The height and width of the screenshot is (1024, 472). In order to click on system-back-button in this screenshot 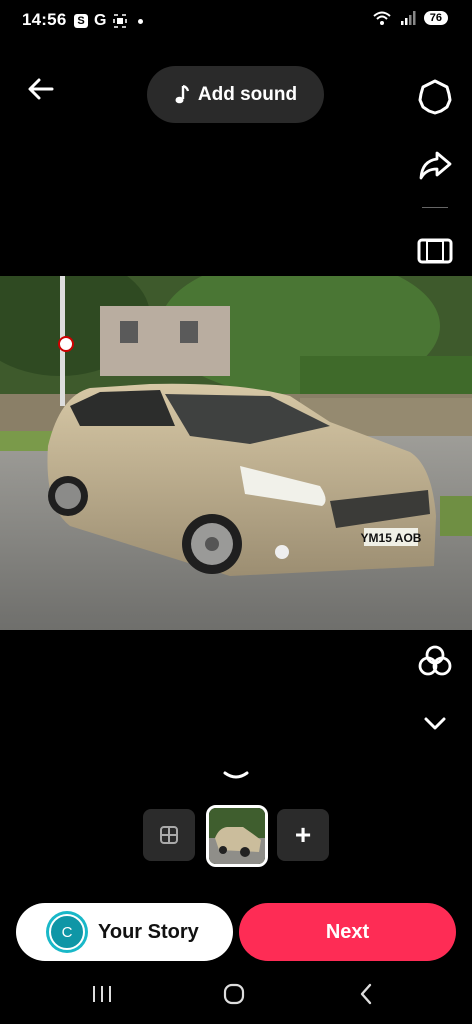, I will do `click(366, 994)`.